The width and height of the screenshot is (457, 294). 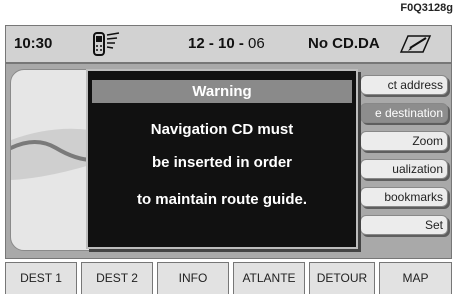 I want to click on softkey-dest-1: DEST 1, so click(x=41, y=278).